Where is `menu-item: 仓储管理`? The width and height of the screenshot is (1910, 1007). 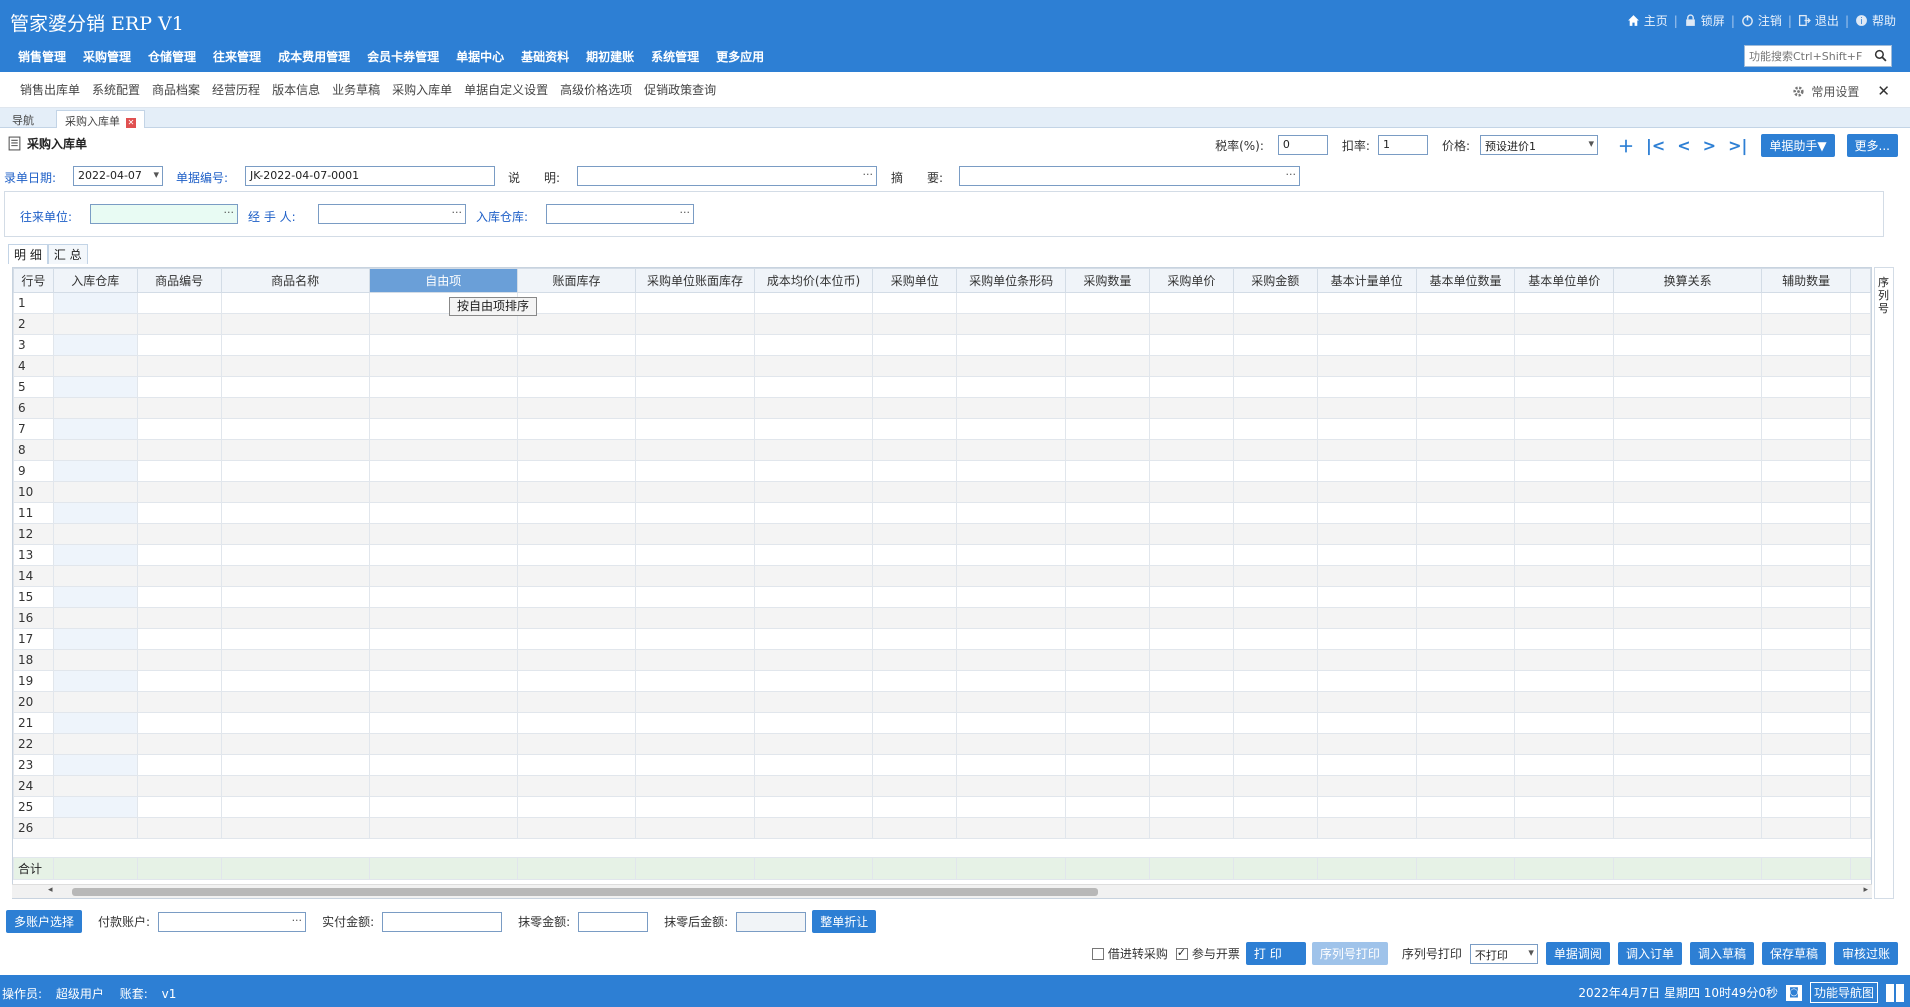 menu-item: 仓储管理 is located at coordinates (172, 56).